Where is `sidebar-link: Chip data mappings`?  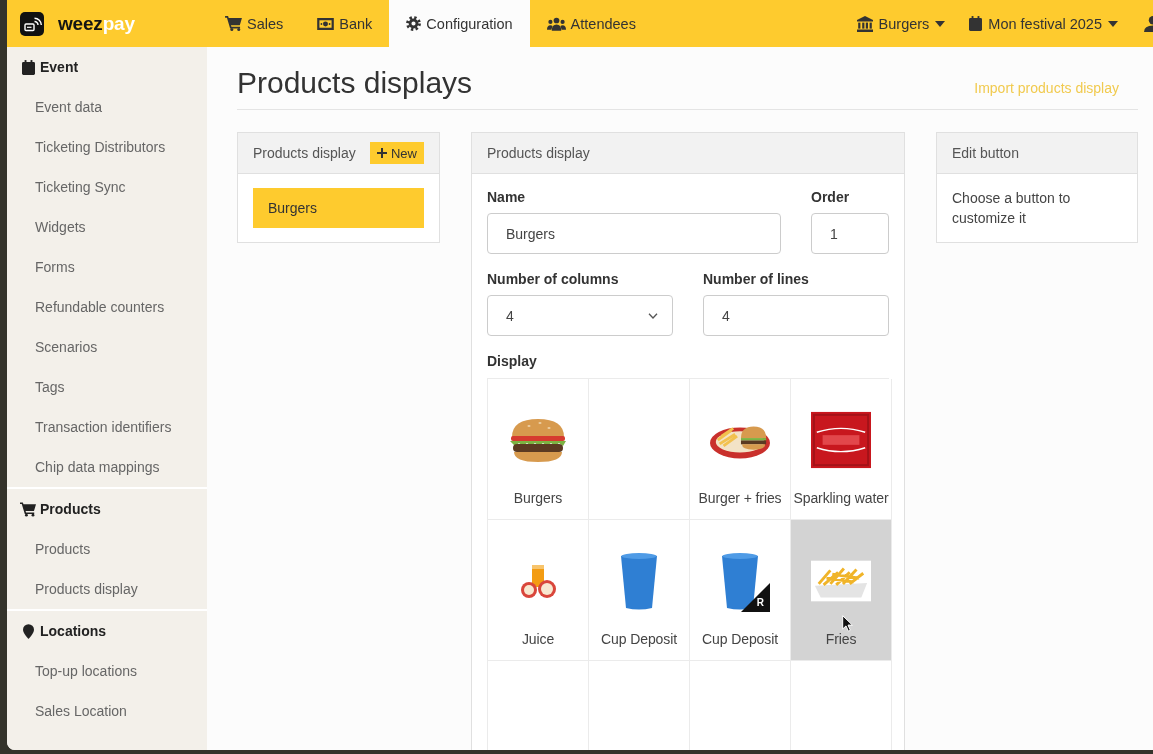 sidebar-link: Chip data mappings is located at coordinates (97, 467).